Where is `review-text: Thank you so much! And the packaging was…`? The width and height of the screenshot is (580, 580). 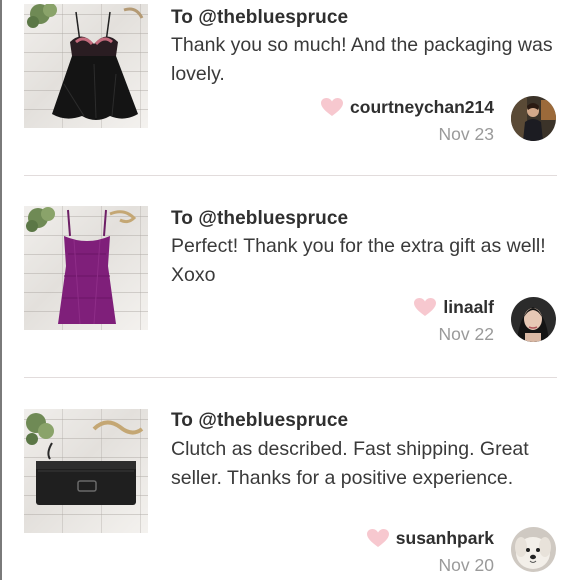
review-text: Thank you so much! And the packaging was… is located at coordinates (362, 59).